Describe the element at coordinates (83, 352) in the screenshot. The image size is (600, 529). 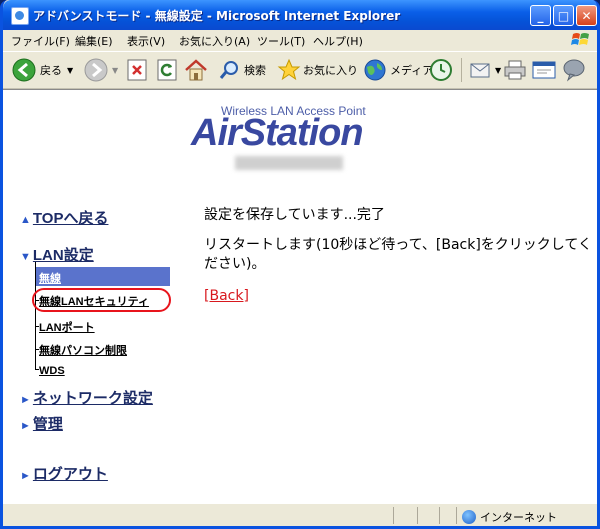
I see `sidebar-item-mac-filter: 無線パソコン制限` at that location.